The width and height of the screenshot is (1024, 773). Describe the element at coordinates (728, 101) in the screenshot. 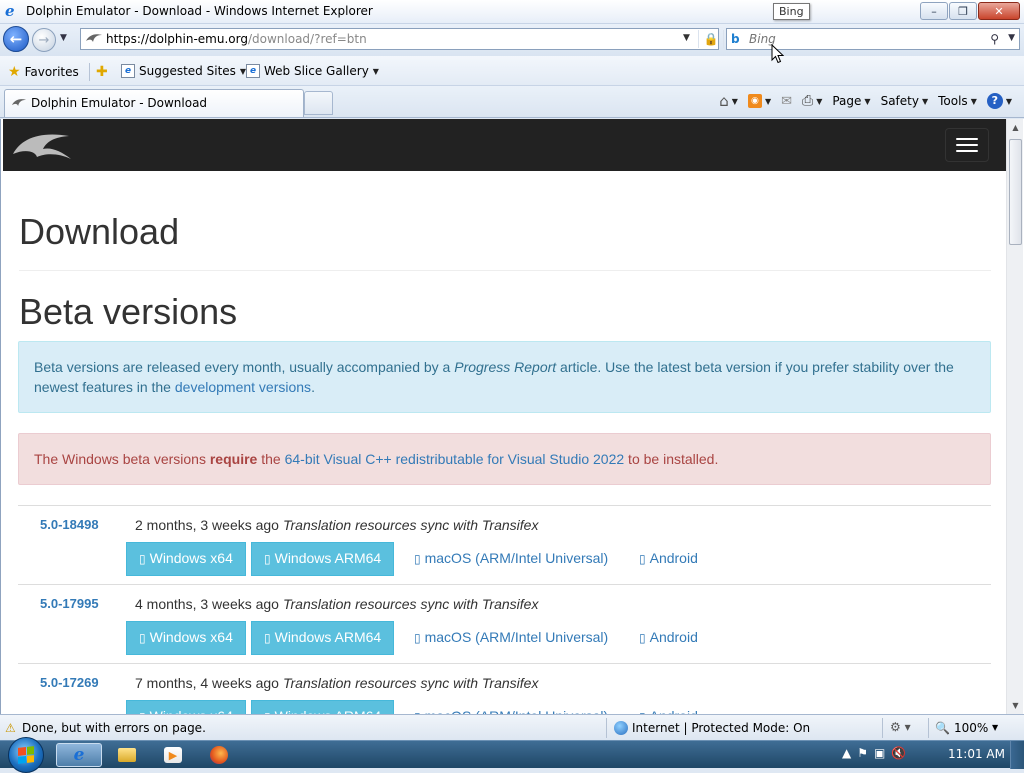

I see `home-button: ⌂ ▼` at that location.